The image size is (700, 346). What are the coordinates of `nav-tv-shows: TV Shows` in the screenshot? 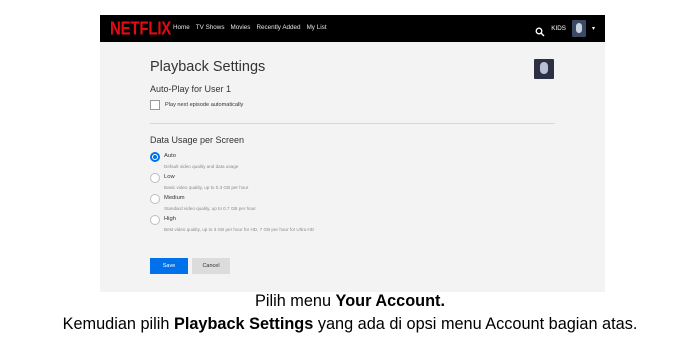 It's located at (210, 27).